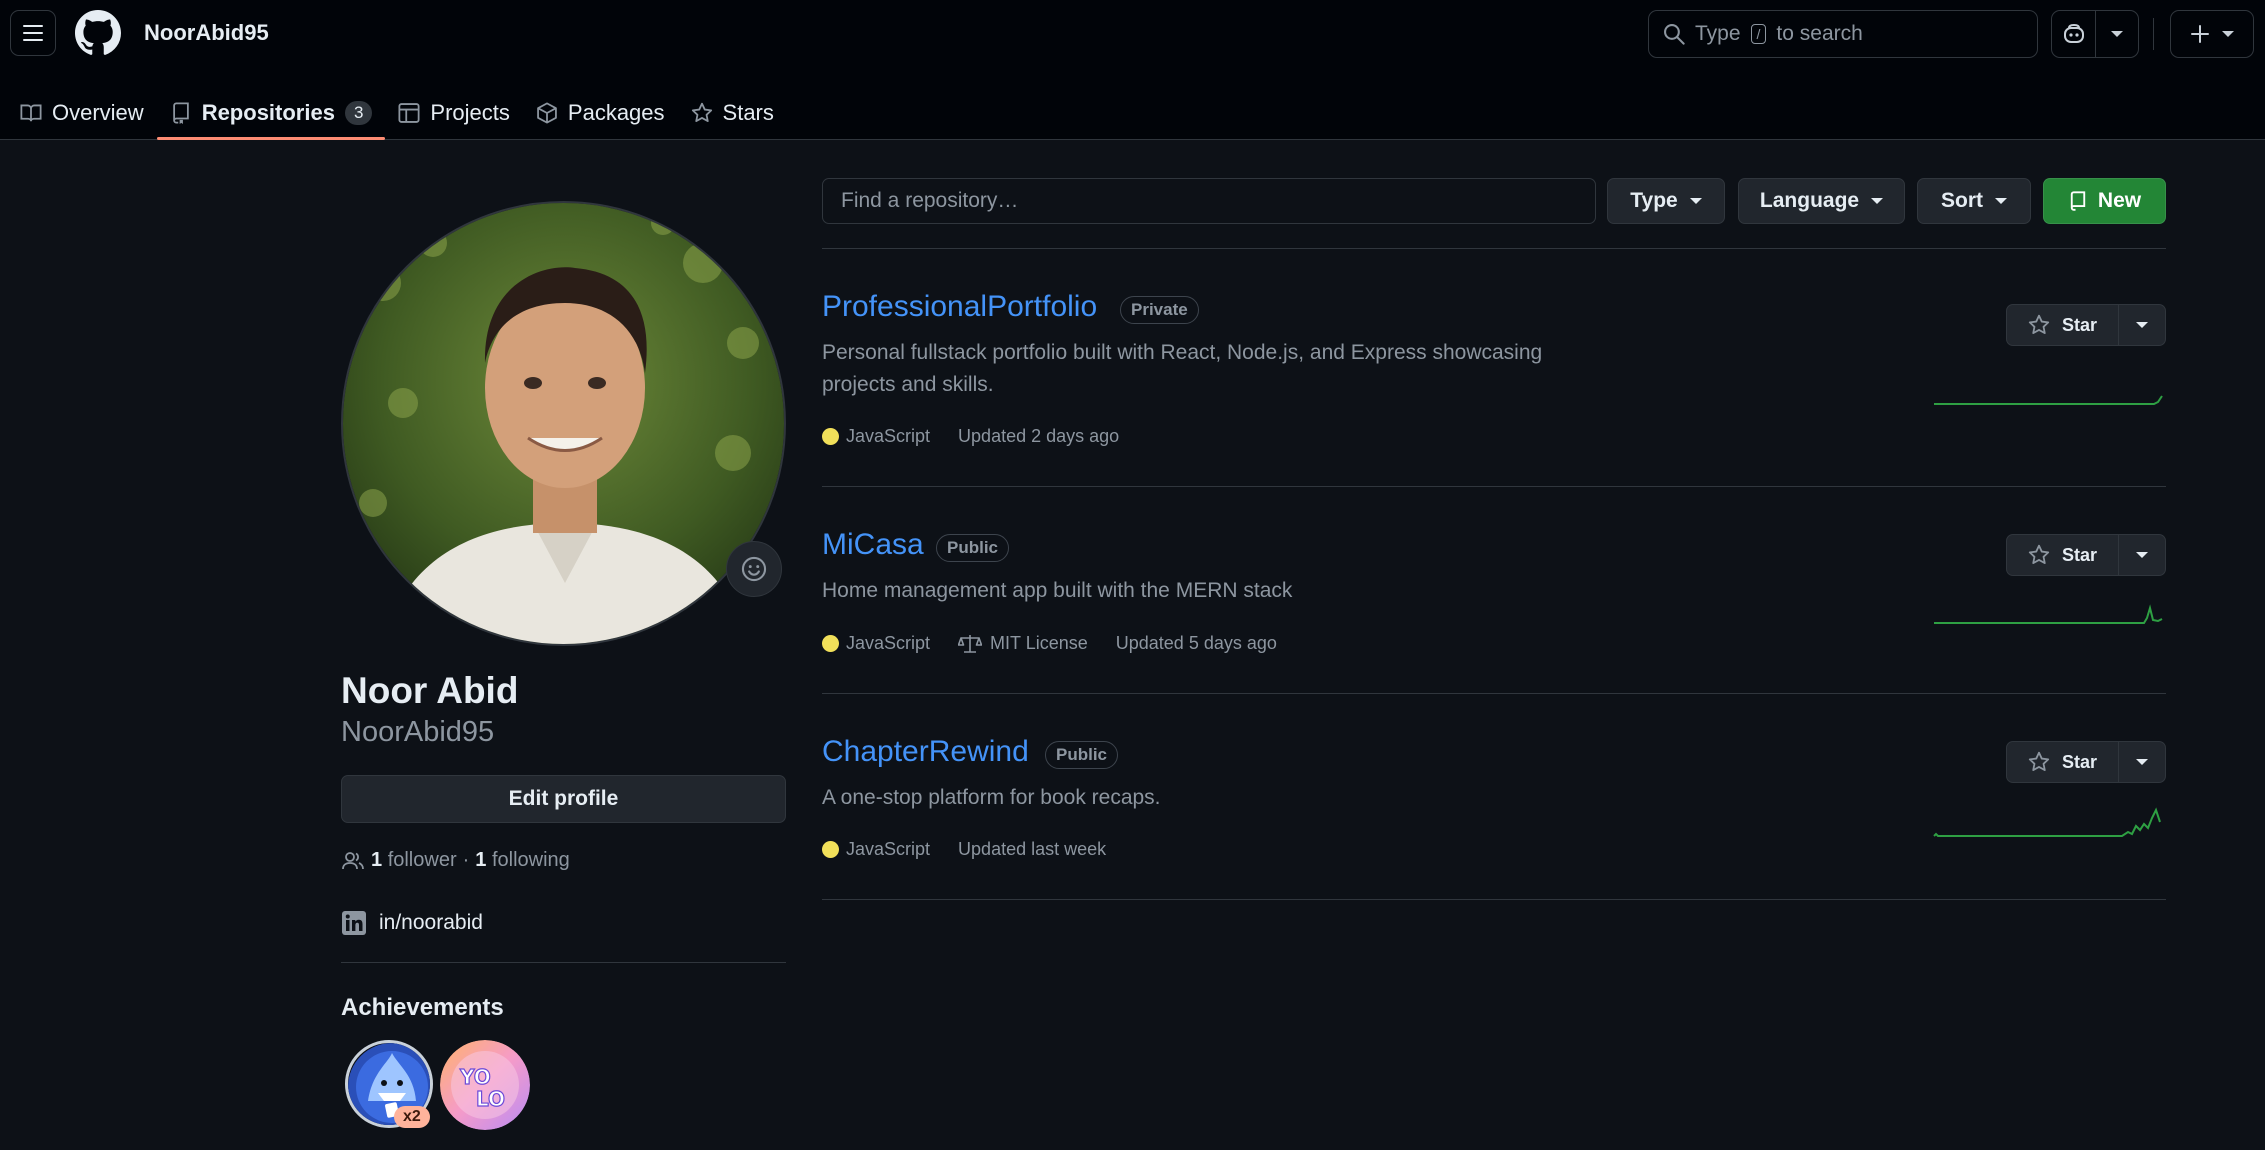 The width and height of the screenshot is (2265, 1150). I want to click on header-username: NoorAbid95, so click(206, 33).